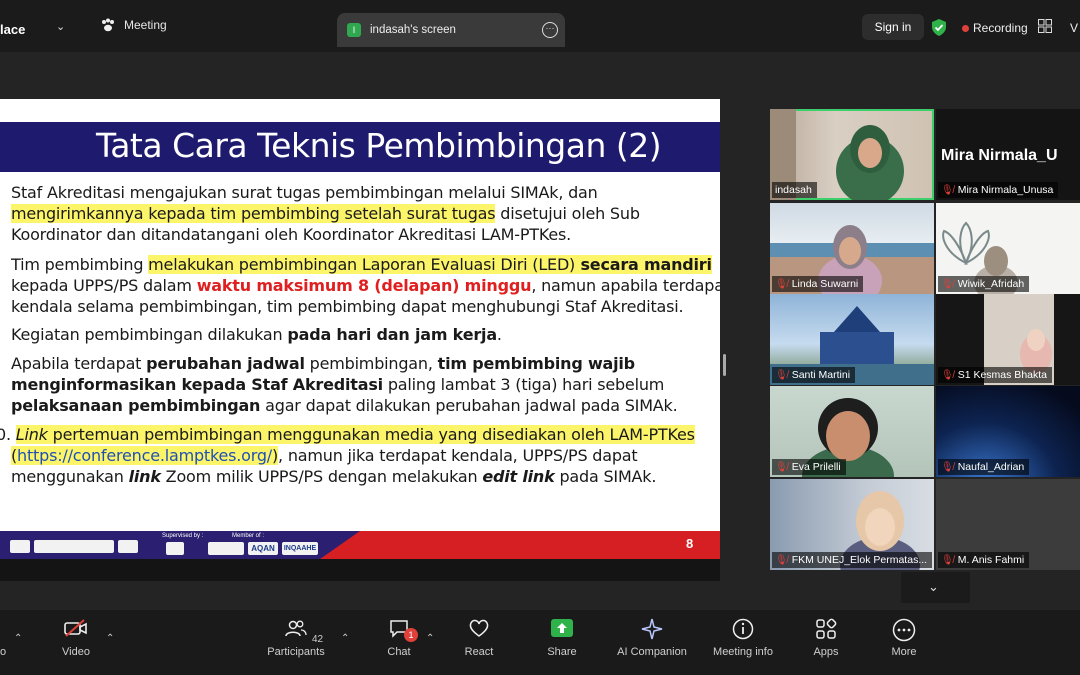 Image resolution: width=1080 pixels, height=675 pixels. I want to click on participant-name: 🎙︎̸ Santi Martini, so click(814, 375).